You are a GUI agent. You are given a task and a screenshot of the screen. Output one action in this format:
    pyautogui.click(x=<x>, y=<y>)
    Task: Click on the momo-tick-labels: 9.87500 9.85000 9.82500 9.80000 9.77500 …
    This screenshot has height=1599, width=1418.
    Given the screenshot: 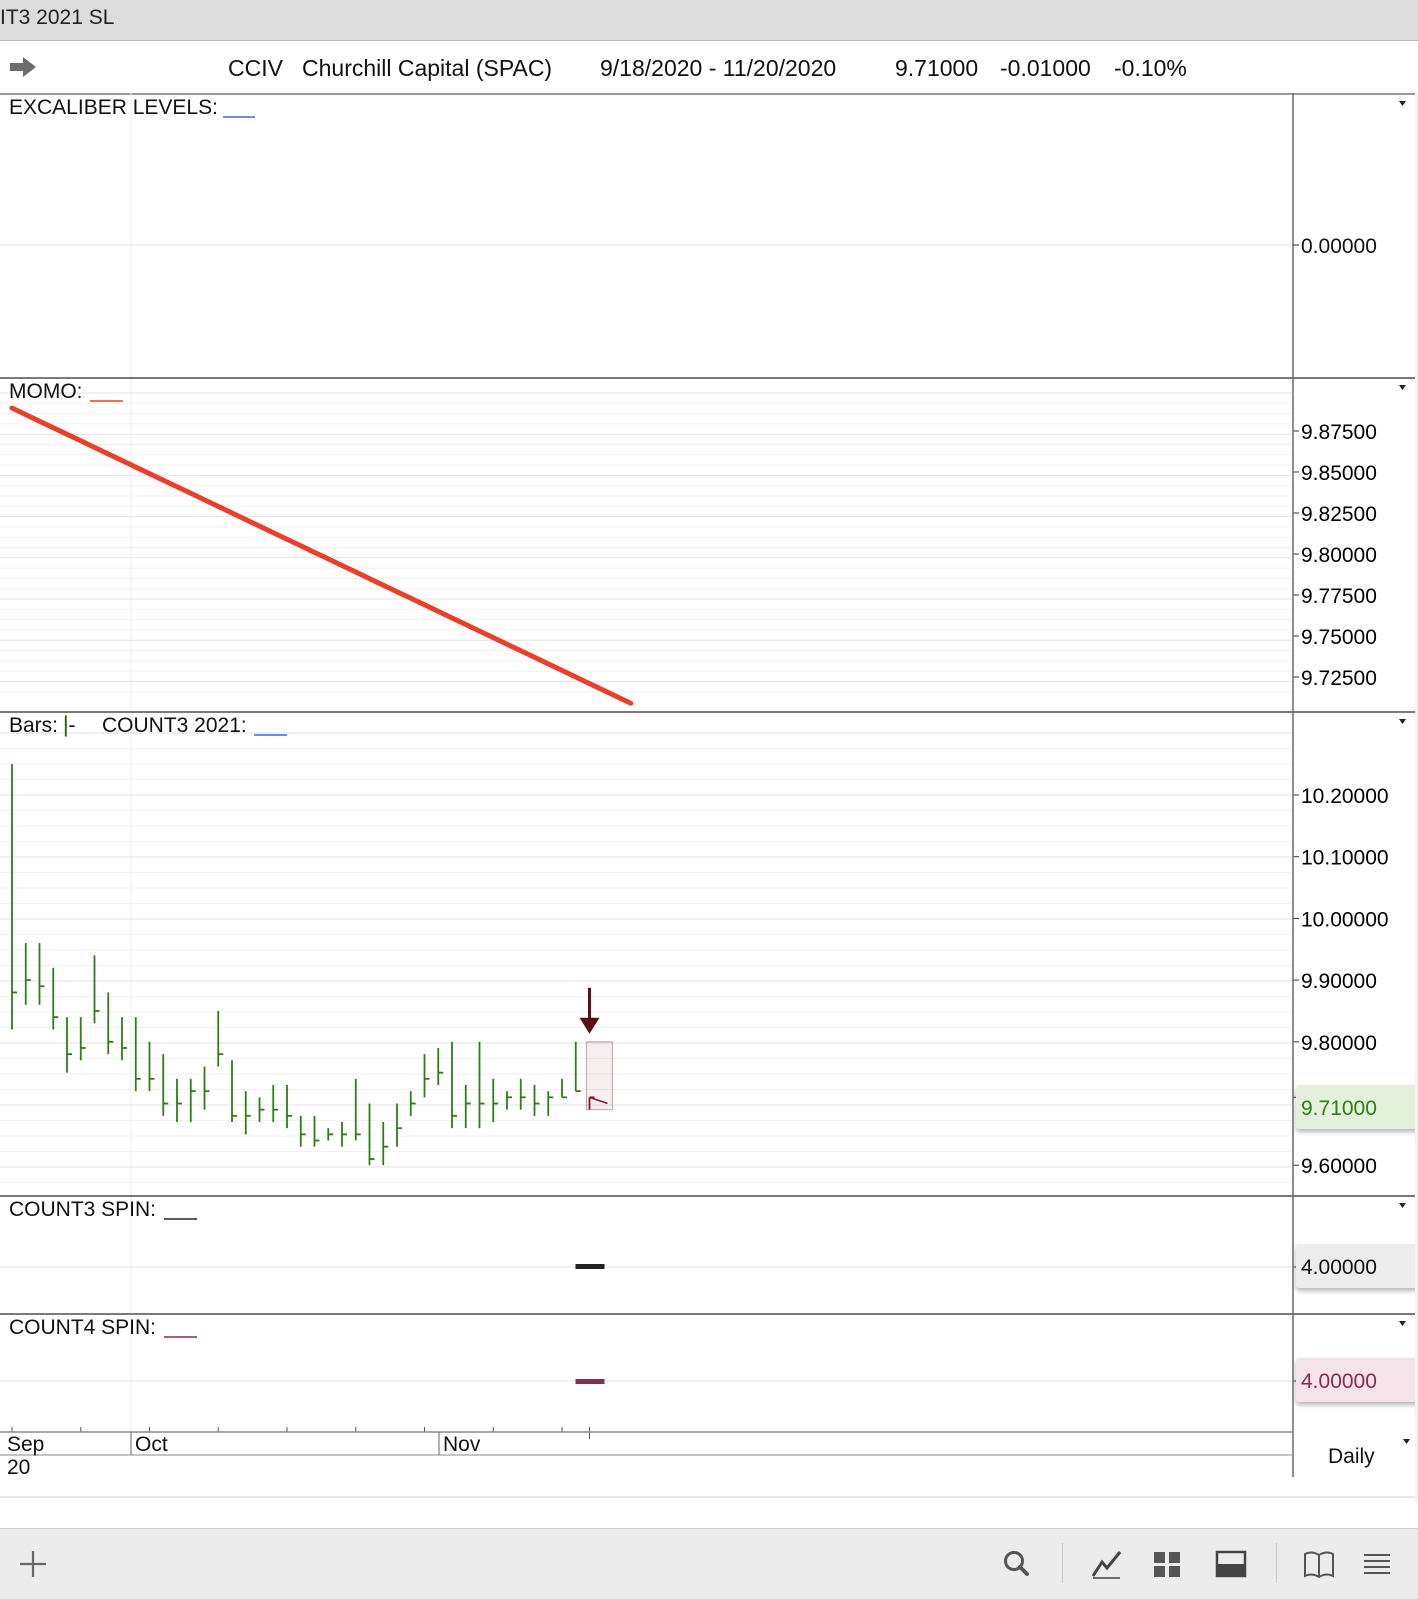 What is the action you would take?
    pyautogui.click(x=1339, y=555)
    